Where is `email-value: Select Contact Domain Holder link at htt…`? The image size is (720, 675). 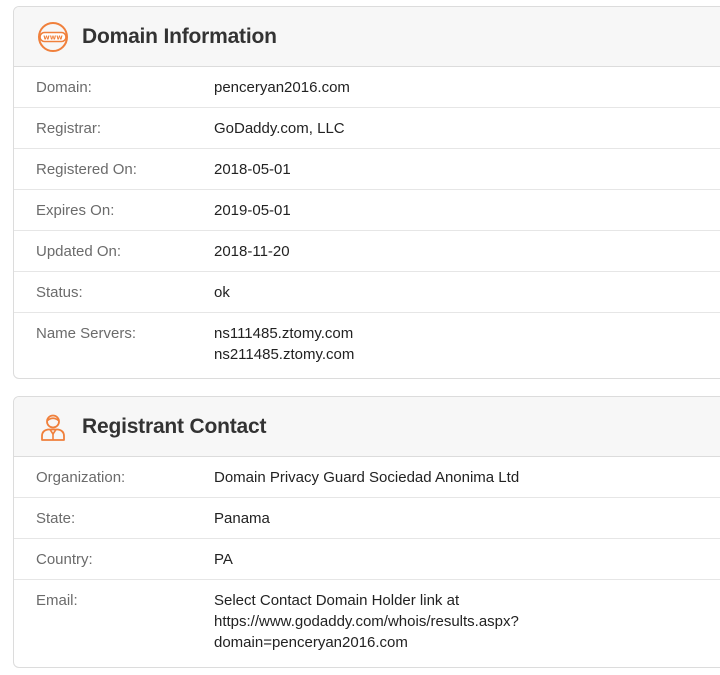 email-value: Select Contact Domain Holder link at htt… is located at coordinates (467, 621).